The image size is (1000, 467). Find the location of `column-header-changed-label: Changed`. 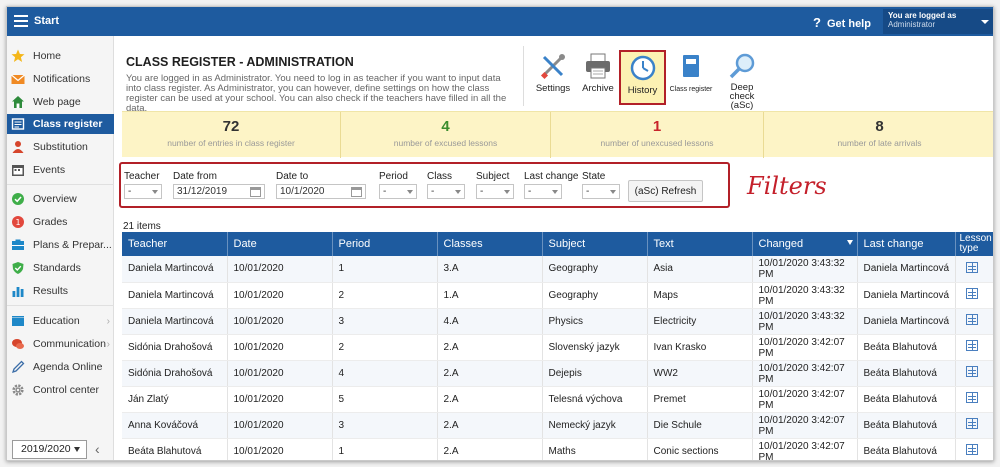

column-header-changed-label: Changed is located at coordinates (781, 244).